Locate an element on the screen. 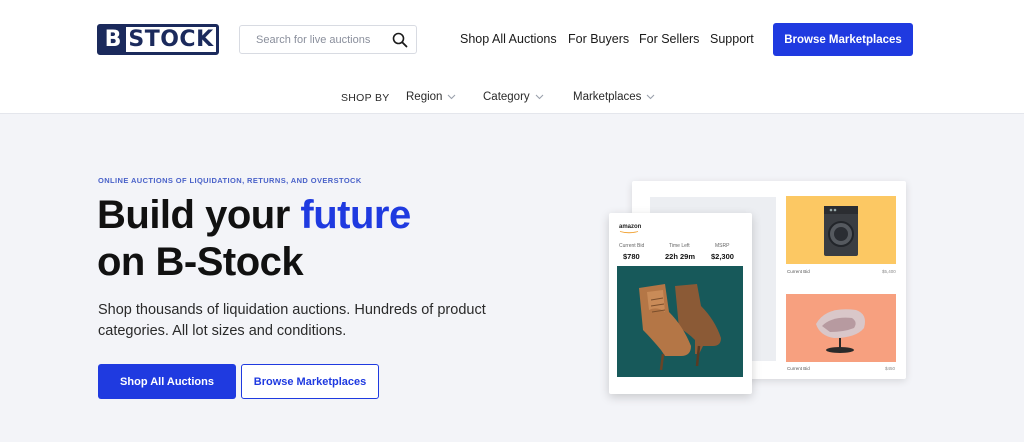 Image resolution: width=1024 pixels, height=442 pixels. tile2-caption: Current Bid is located at coordinates (798, 368).